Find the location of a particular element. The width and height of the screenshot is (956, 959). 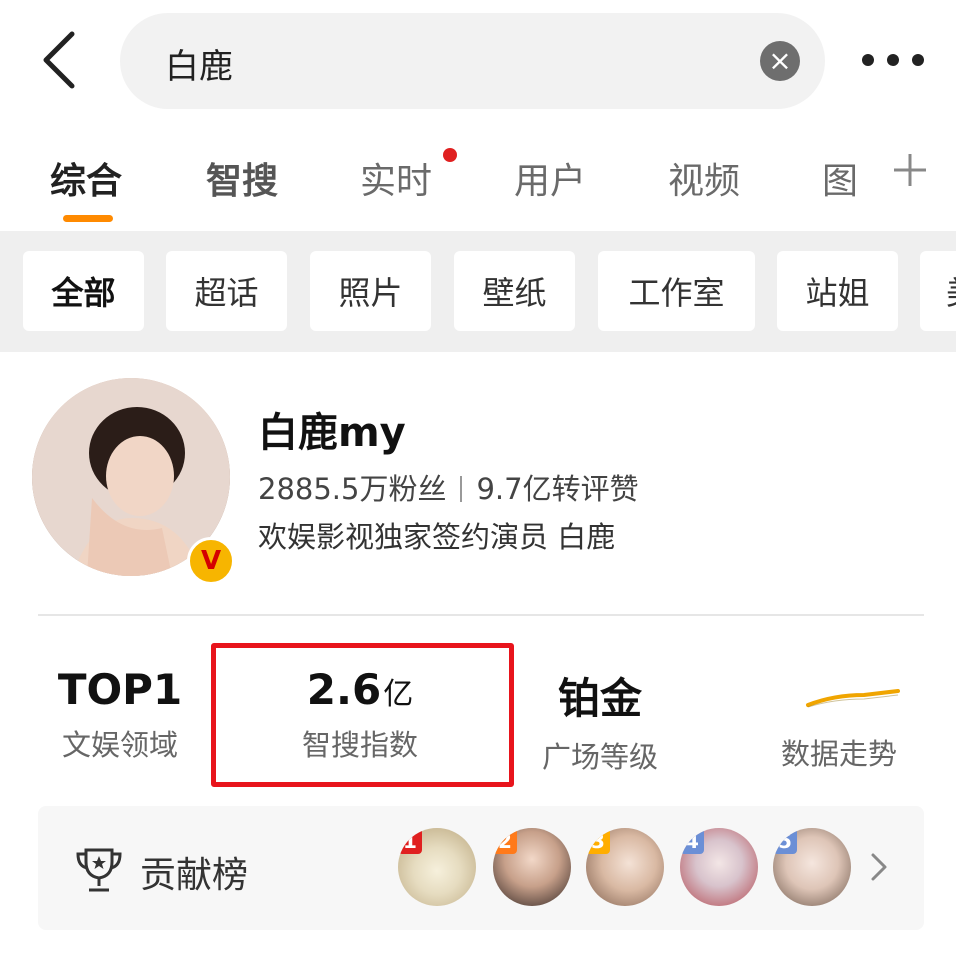

add-tab-button is located at coordinates (910, 170).